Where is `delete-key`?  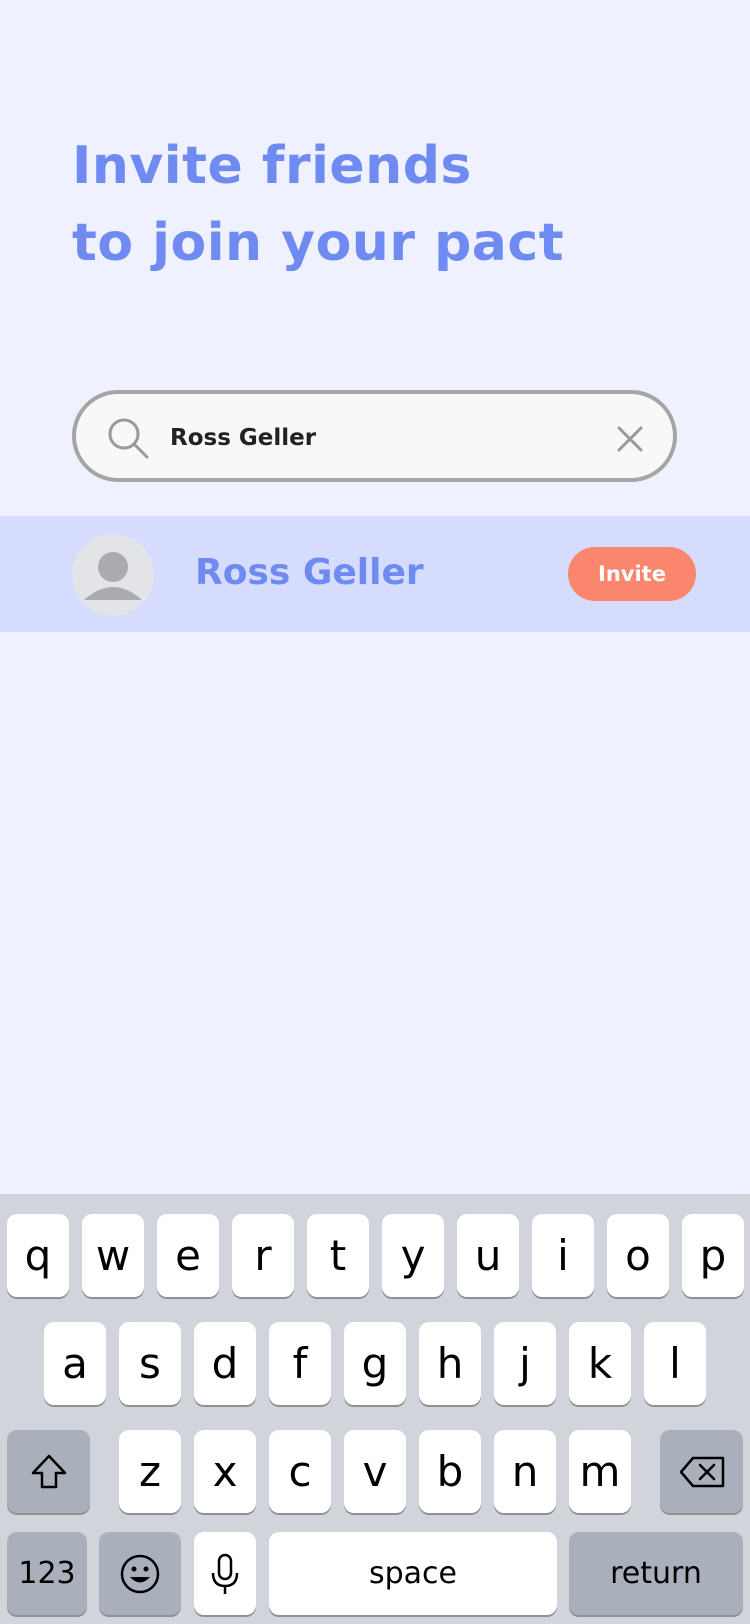 delete-key is located at coordinates (701, 1471).